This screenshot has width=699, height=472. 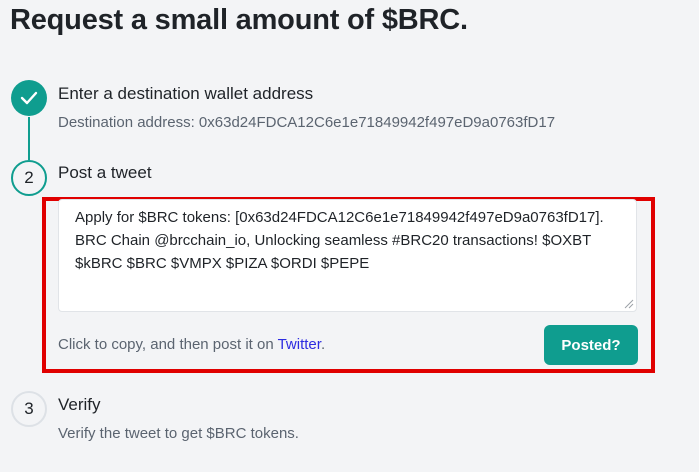 What do you see at coordinates (166, 344) in the screenshot?
I see `copy-hint-text: Click to copy, and then post it on` at bounding box center [166, 344].